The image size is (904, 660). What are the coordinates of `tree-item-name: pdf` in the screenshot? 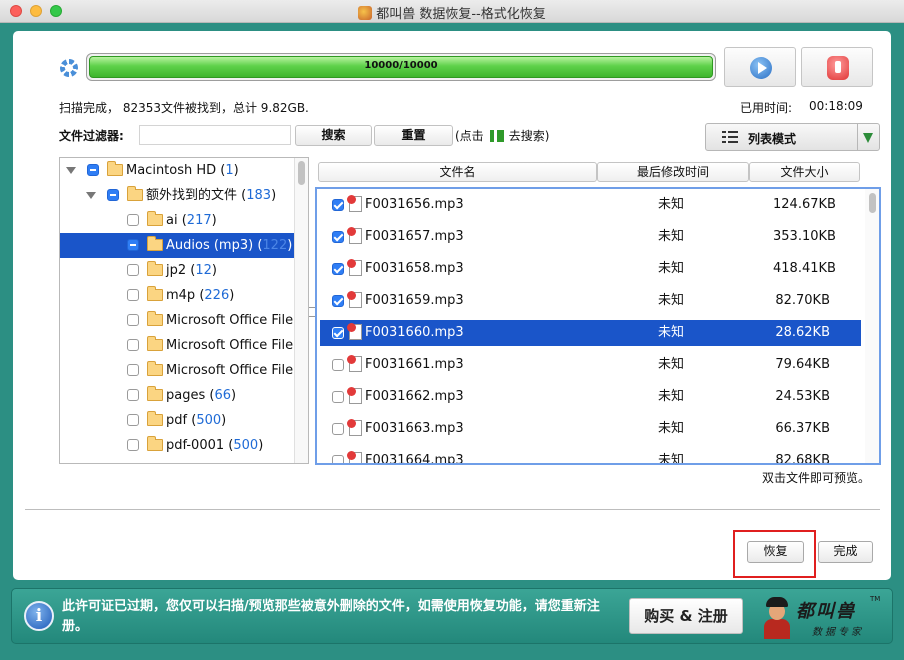 It's located at (177, 420).